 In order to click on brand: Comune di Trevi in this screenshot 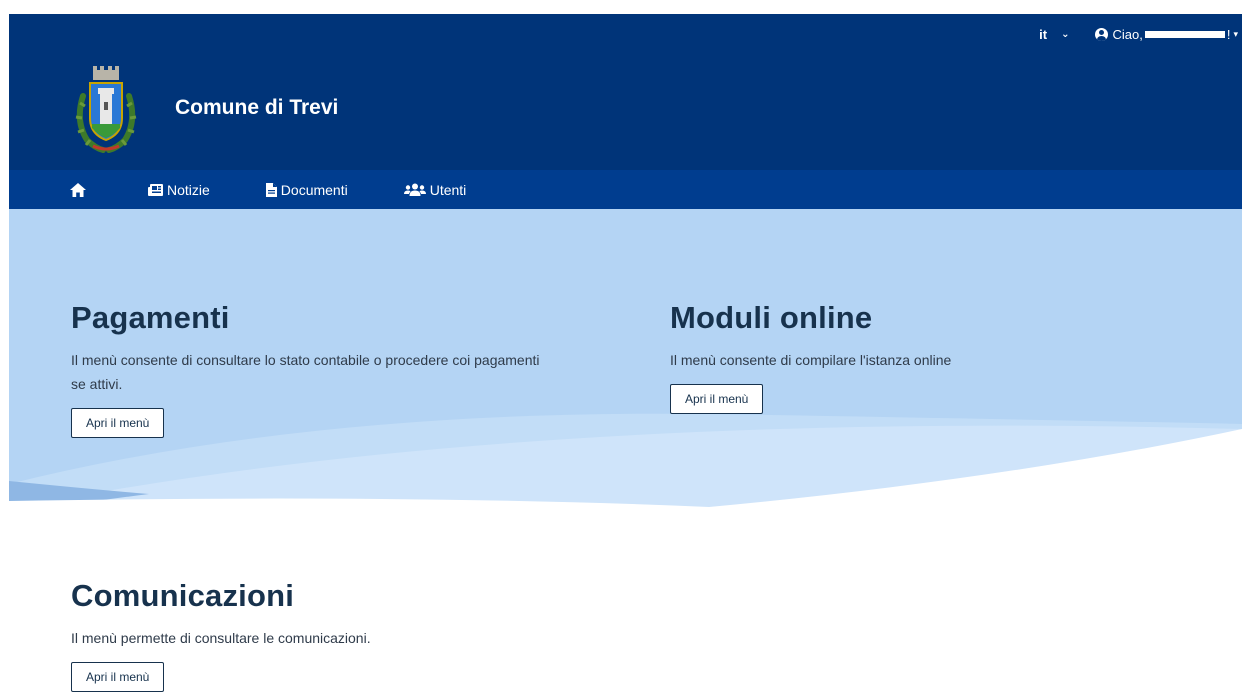, I will do `click(206, 110)`.